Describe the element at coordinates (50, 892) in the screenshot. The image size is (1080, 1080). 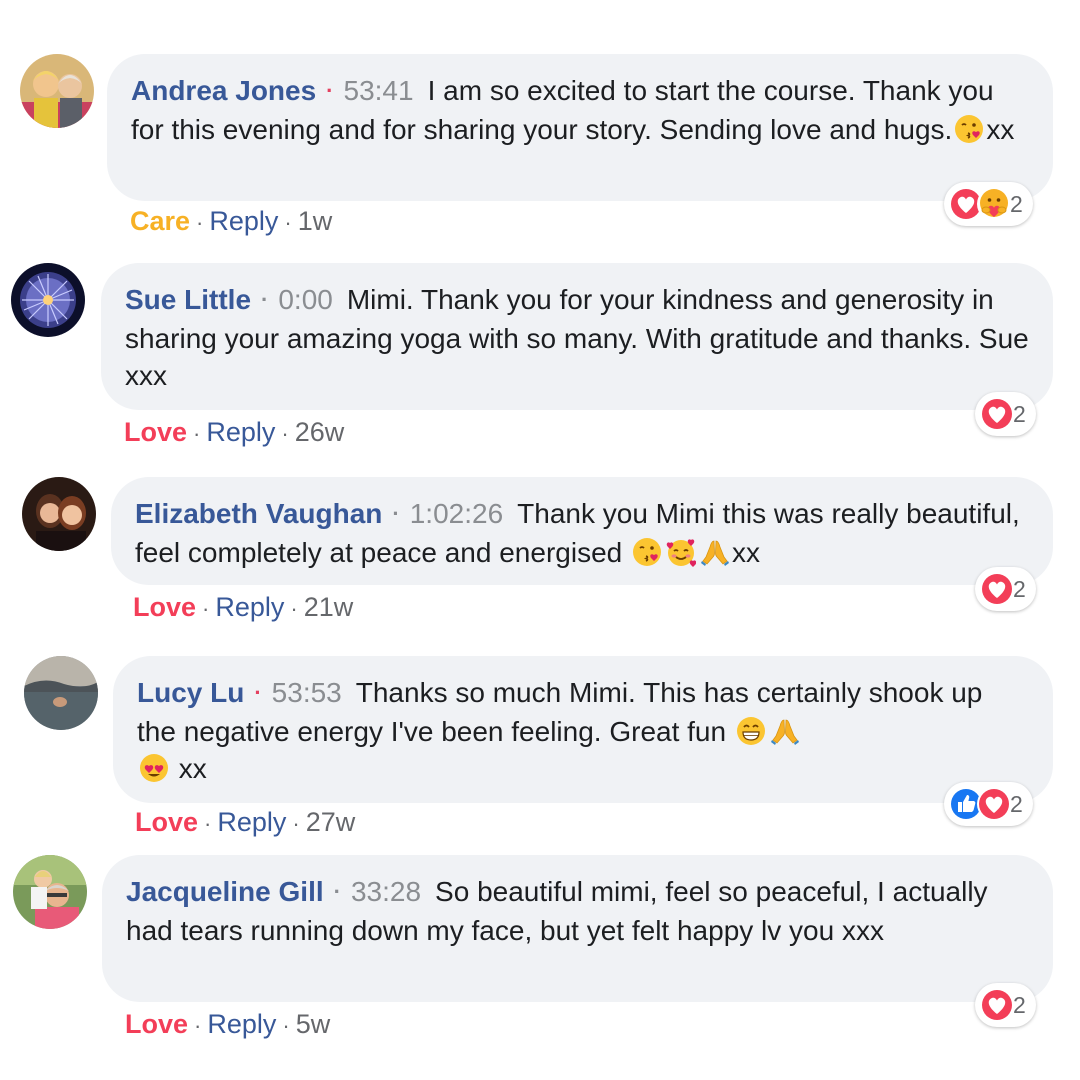
I see `avatar` at that location.